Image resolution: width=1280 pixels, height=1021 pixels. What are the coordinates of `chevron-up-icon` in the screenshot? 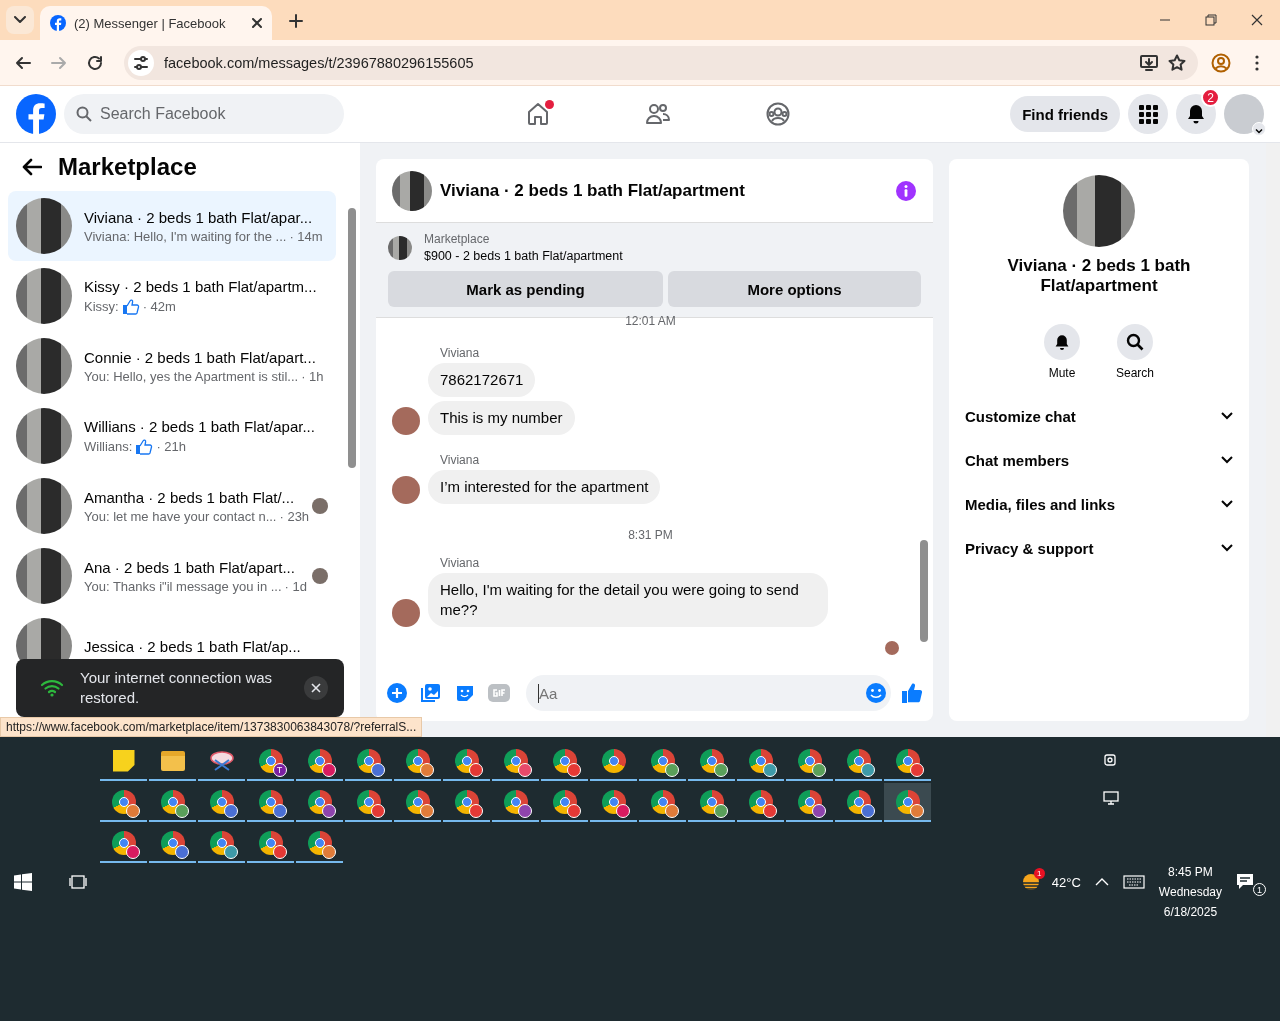 It's located at (1101, 882).